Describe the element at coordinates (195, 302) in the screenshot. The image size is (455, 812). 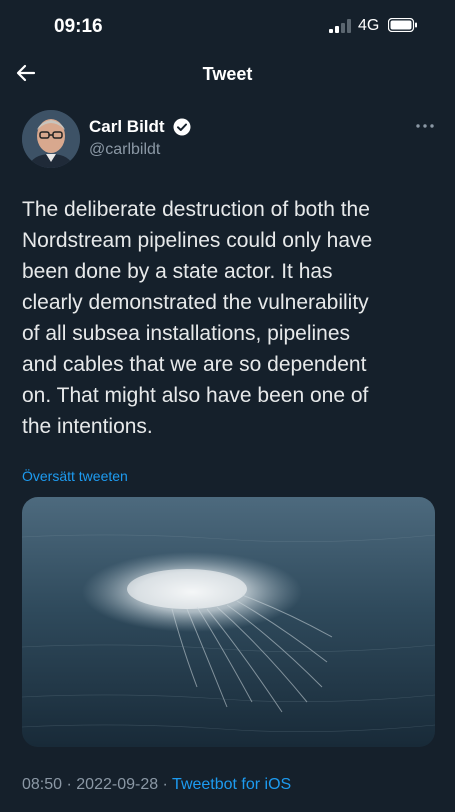
I see `tweet-line: clearly demonstrated the vulnerability` at that location.